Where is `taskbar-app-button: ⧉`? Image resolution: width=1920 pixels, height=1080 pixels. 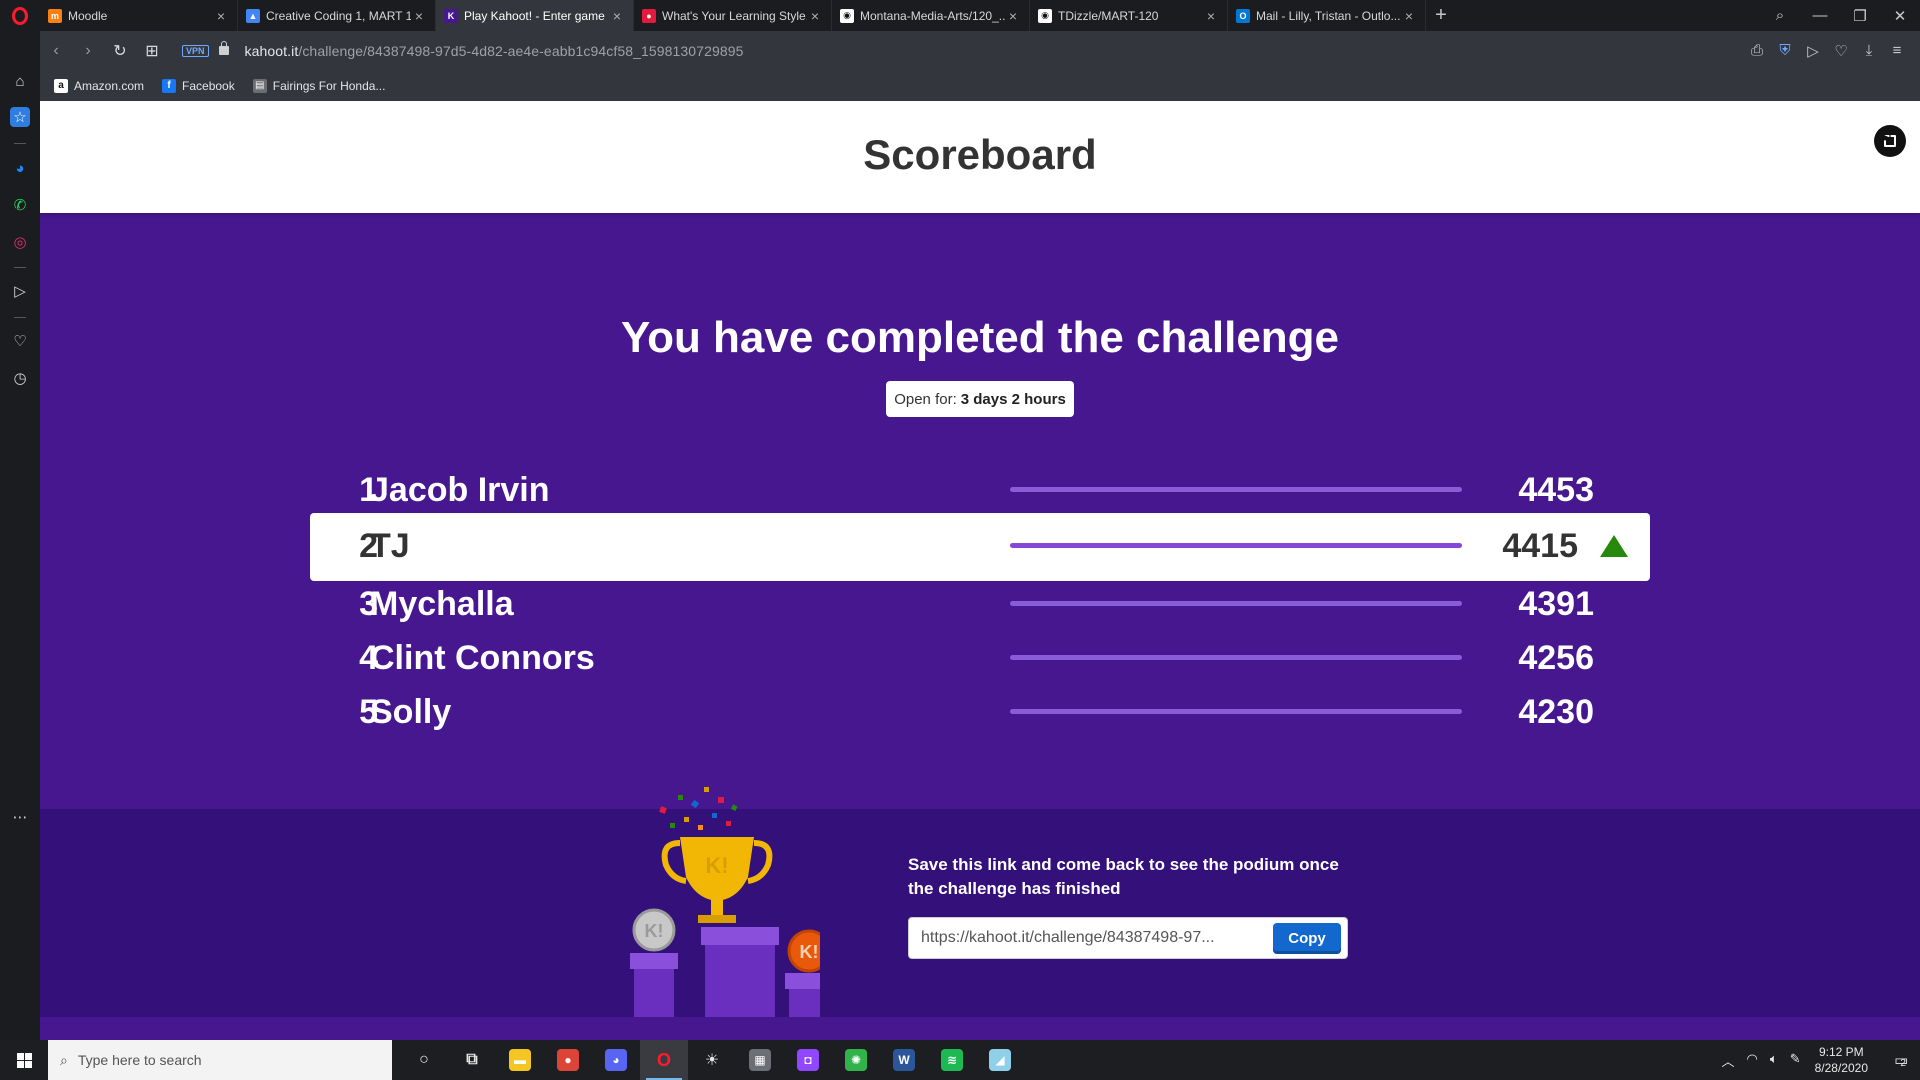 taskbar-app-button: ⧉ is located at coordinates (472, 1060).